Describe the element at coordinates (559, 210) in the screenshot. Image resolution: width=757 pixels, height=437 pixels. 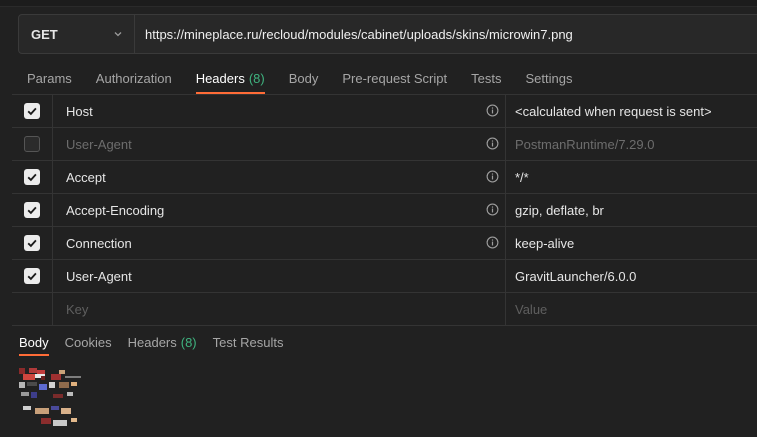
I see `header-value: gzip, deflate, br` at that location.